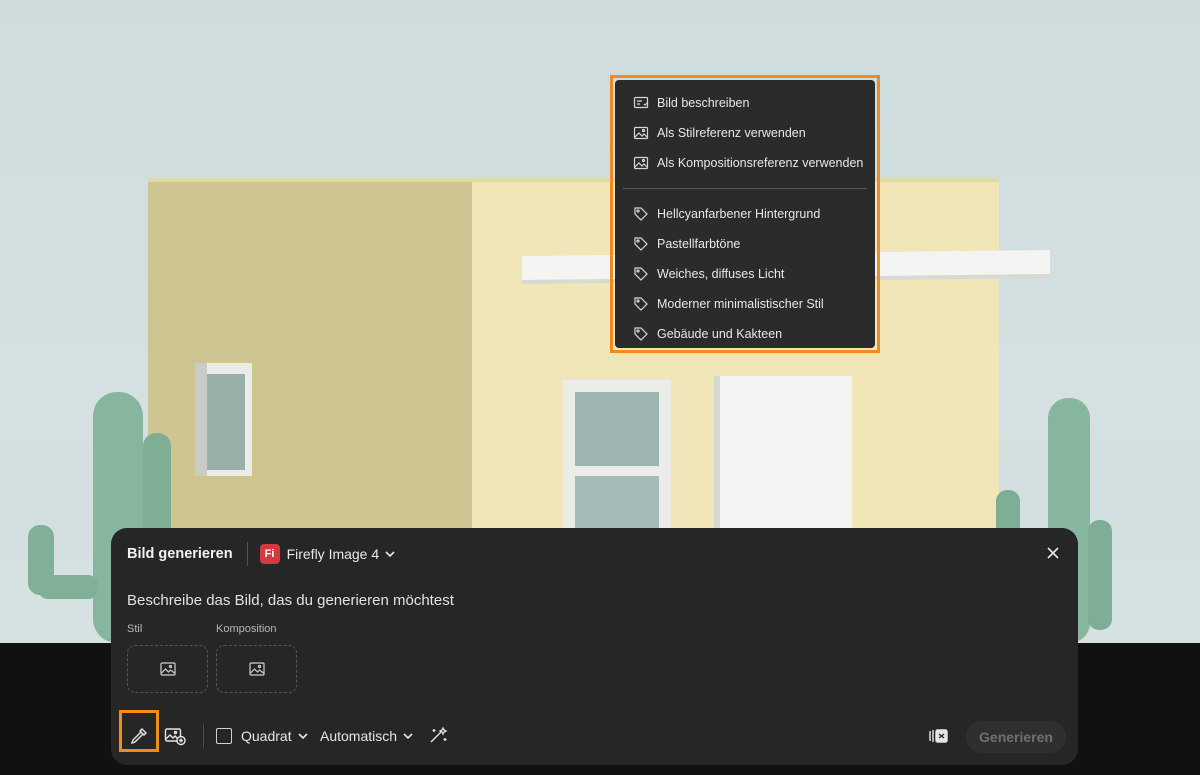 Image resolution: width=1200 pixels, height=775 pixels. What do you see at coordinates (699, 244) in the screenshot?
I see `menu-item-label: Pastellfarbtöne` at bounding box center [699, 244].